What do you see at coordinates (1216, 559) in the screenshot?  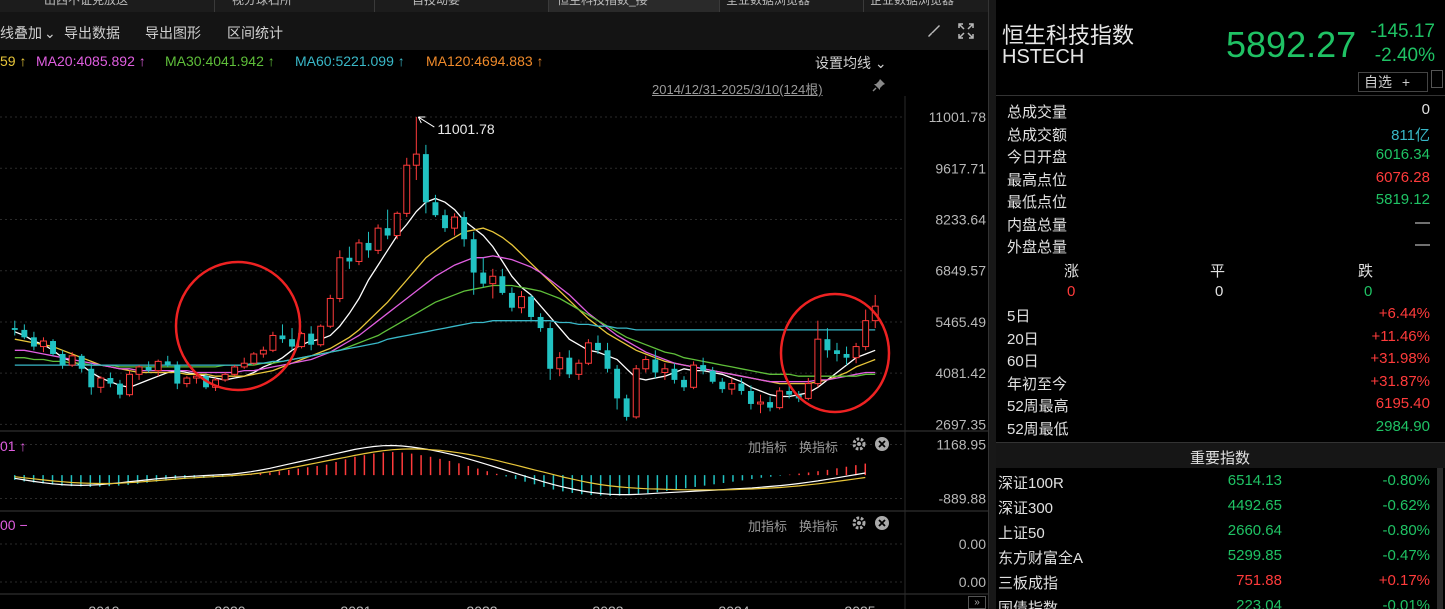 I see `index-row: 东方财富全A 5299.85 -0.47%` at bounding box center [1216, 559].